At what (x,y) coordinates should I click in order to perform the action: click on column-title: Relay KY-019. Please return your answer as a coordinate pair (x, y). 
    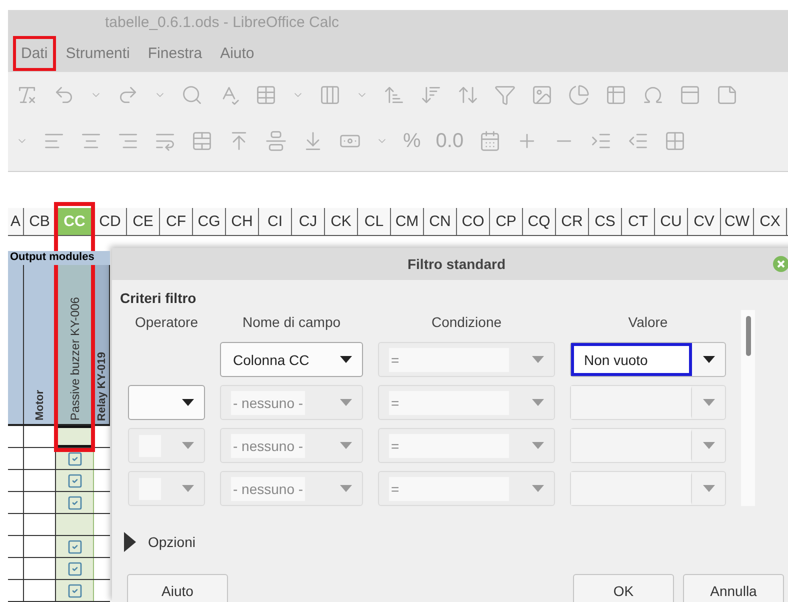
    Looking at the image, I should click on (102, 386).